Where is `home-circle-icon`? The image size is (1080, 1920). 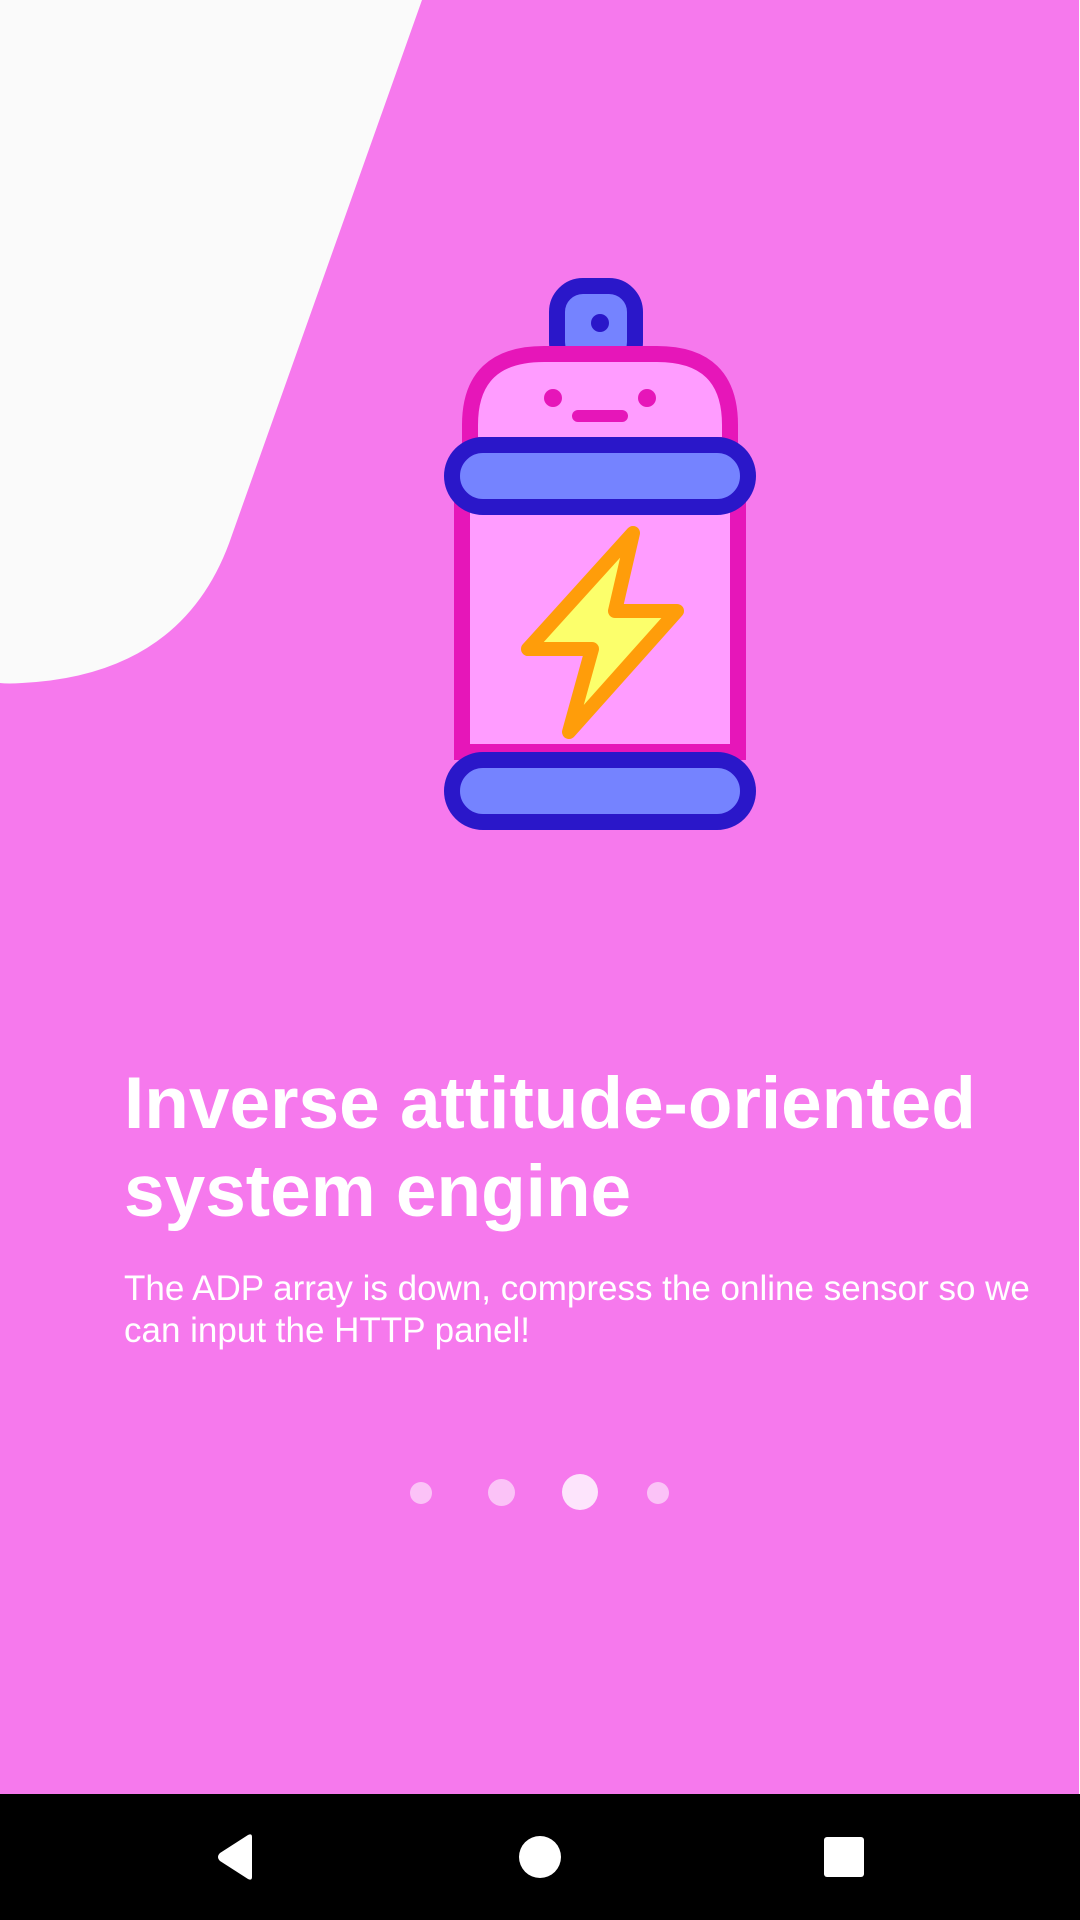
home-circle-icon is located at coordinates (540, 1857).